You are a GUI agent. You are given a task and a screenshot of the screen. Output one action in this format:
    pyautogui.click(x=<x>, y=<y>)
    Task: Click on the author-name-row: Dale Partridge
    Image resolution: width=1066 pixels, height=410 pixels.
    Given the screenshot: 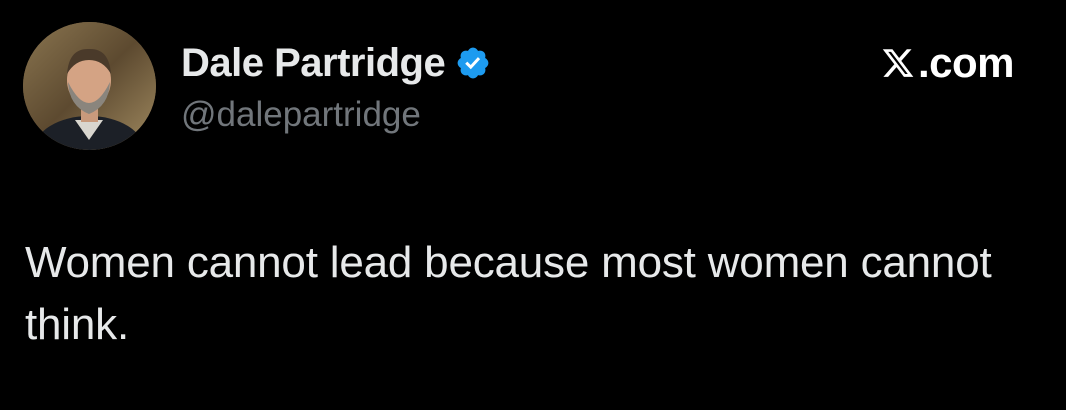 What is the action you would take?
    pyautogui.click(x=336, y=63)
    